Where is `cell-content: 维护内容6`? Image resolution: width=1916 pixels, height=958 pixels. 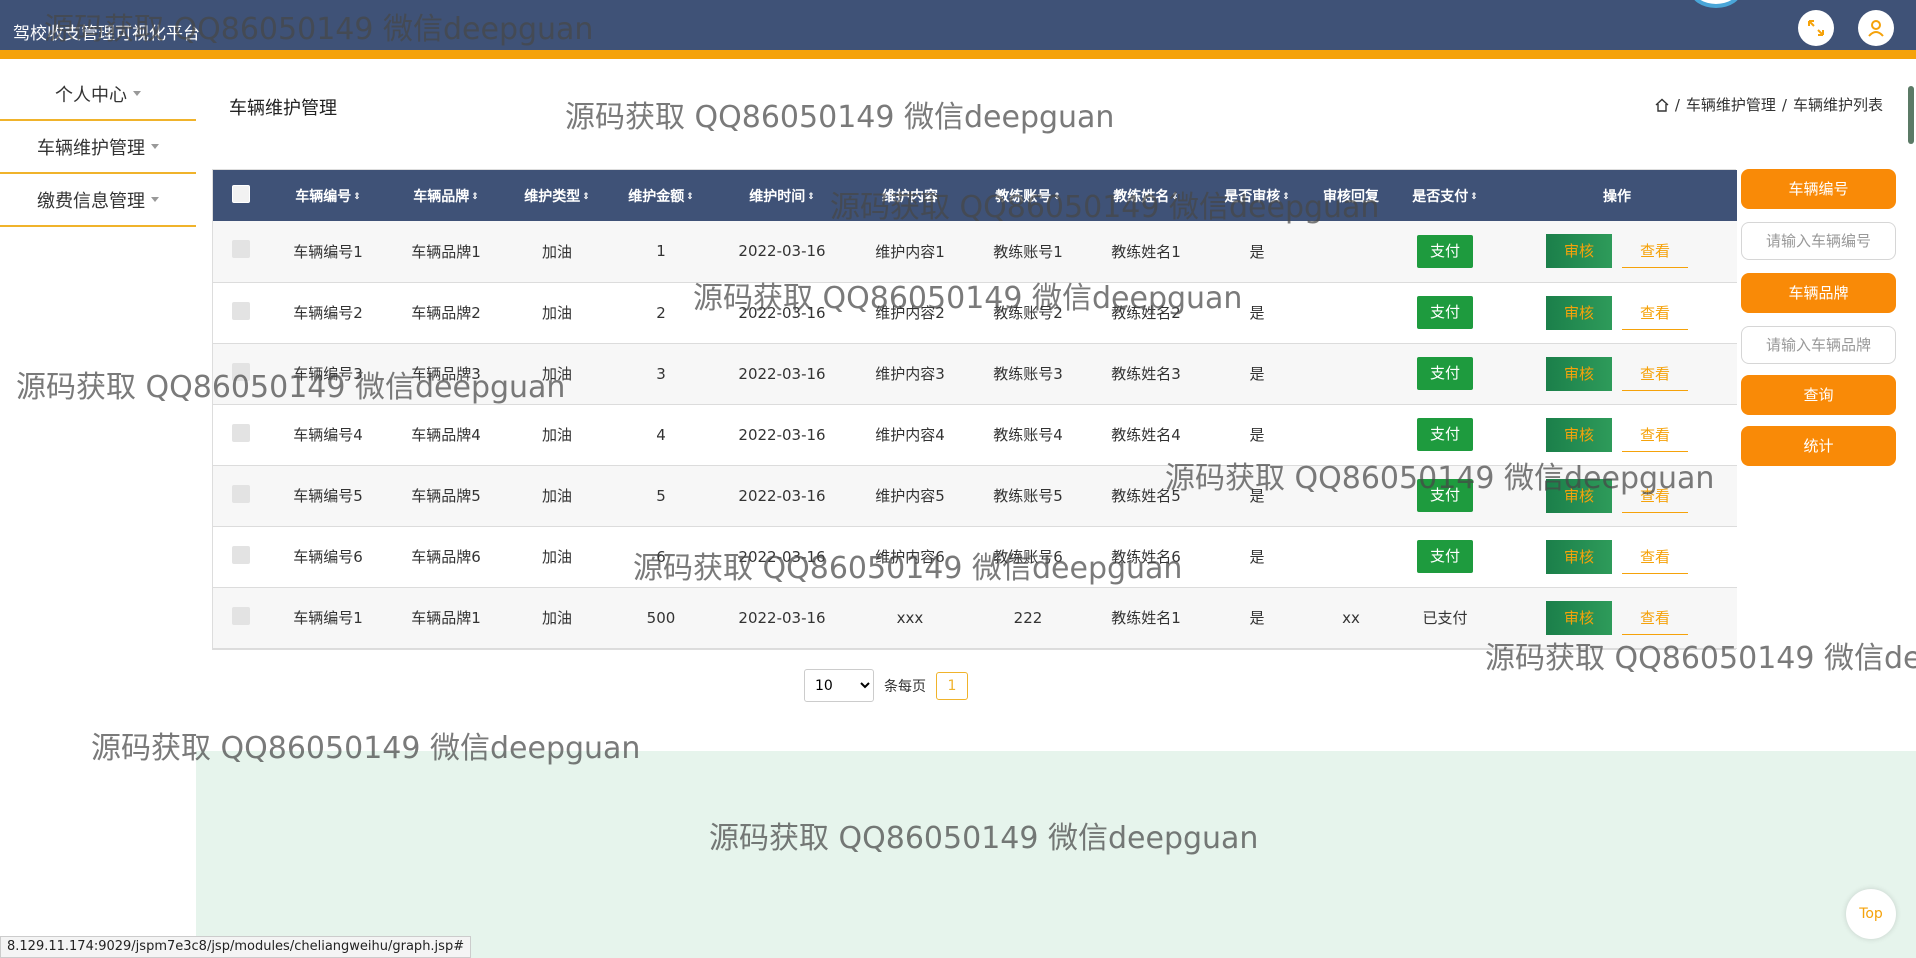 cell-content: 维护内容6 is located at coordinates (910, 557).